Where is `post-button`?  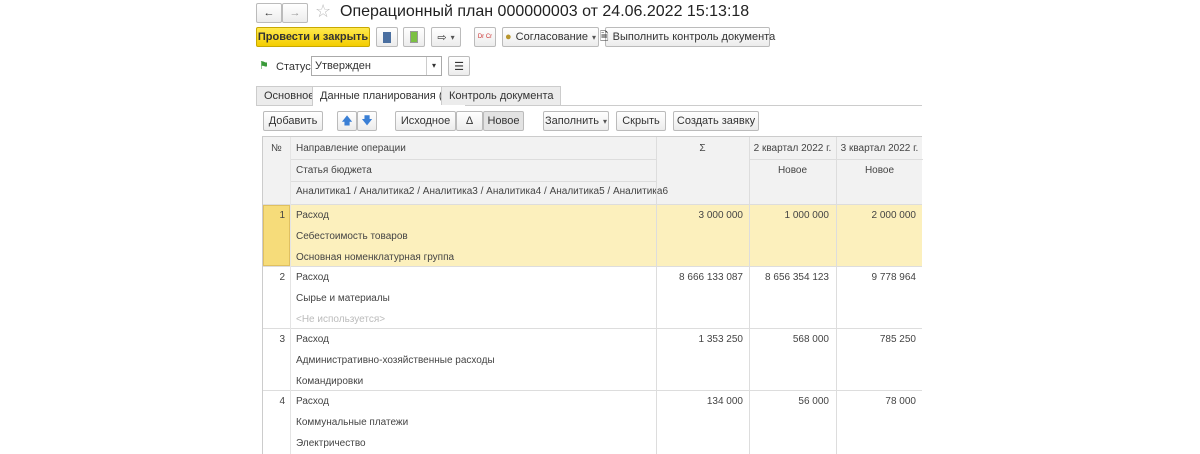 post-button is located at coordinates (414, 37).